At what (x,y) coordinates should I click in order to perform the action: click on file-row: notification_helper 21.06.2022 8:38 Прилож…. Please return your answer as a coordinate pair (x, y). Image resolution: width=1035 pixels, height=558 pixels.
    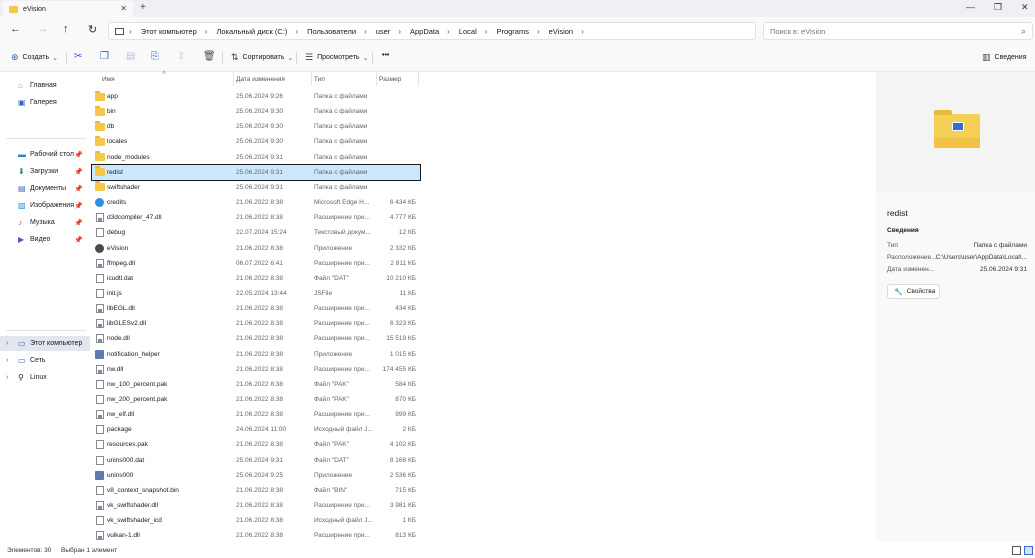
    Looking at the image, I should click on (256, 354).